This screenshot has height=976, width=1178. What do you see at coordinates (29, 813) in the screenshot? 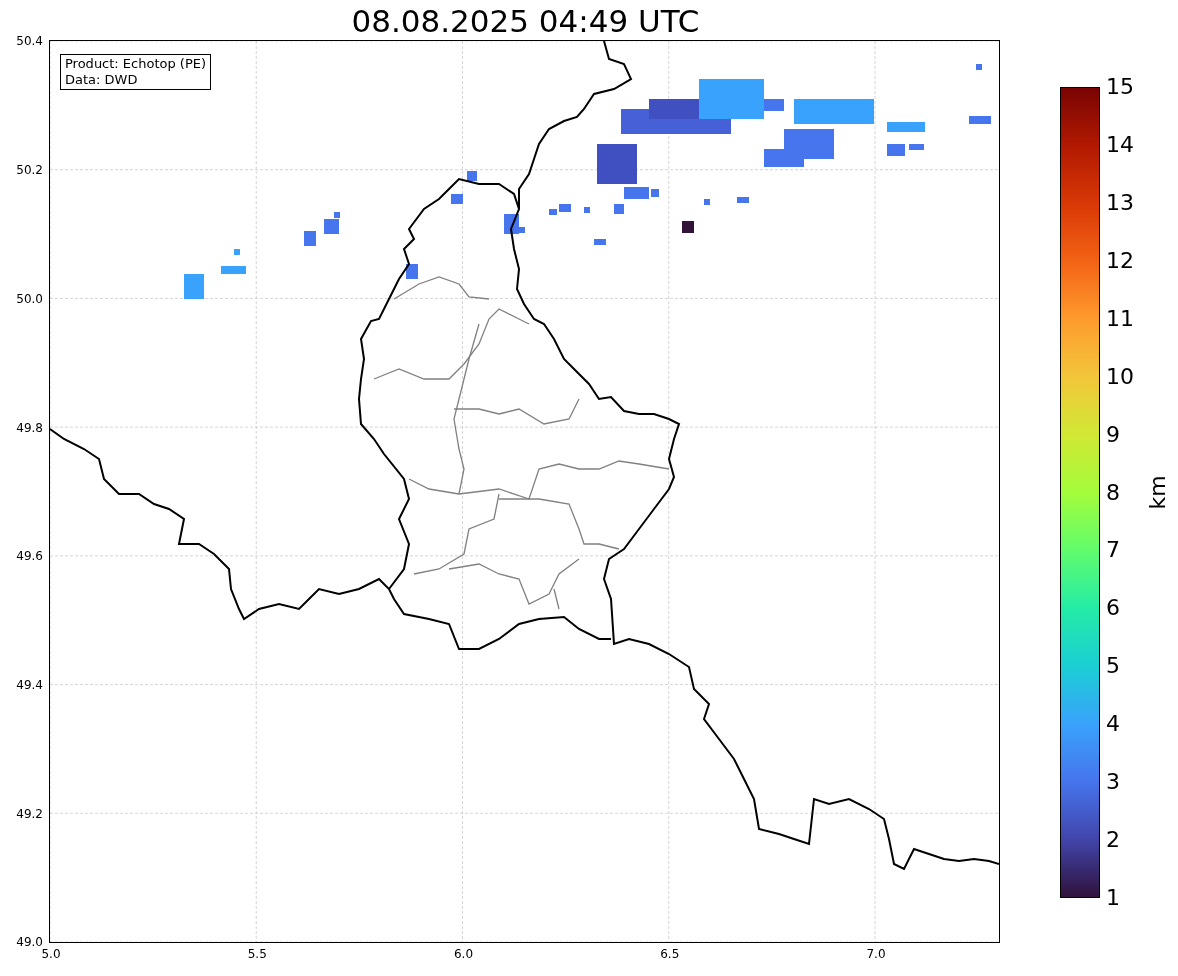
I see `y-tick-label: 49.2` at bounding box center [29, 813].